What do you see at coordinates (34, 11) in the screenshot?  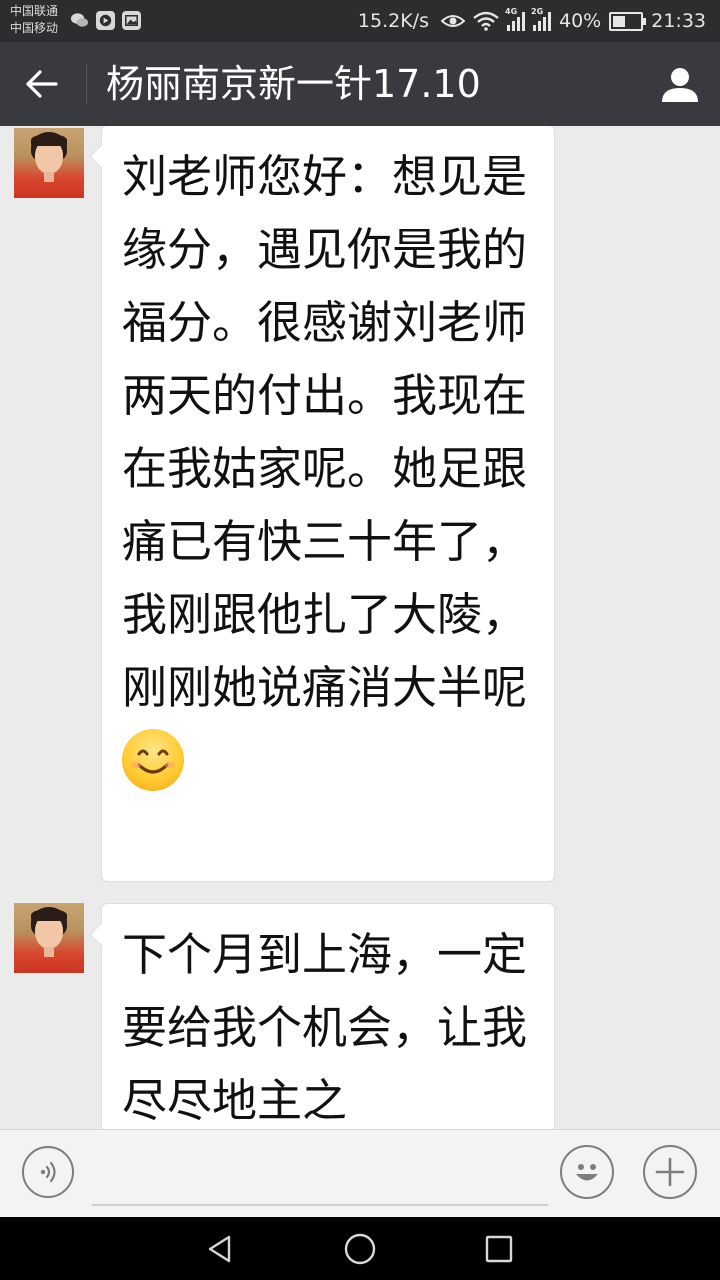 I see `carrier-1: 中国联通` at bounding box center [34, 11].